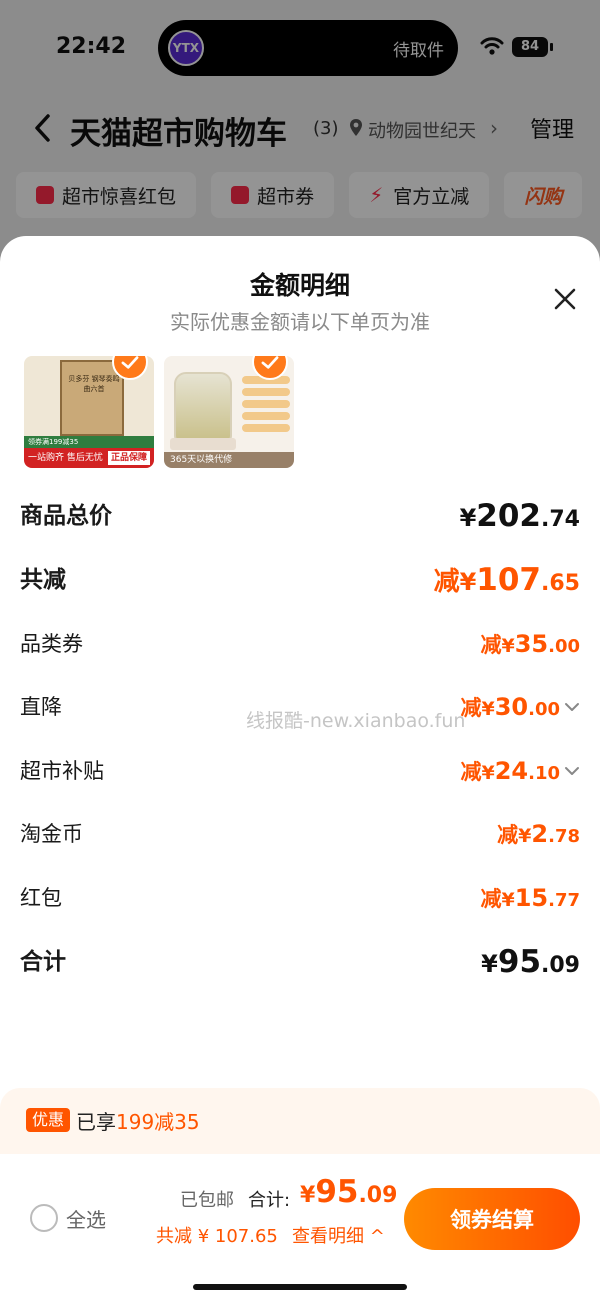 The height and width of the screenshot is (1304, 600). What do you see at coordinates (203, 444) in the screenshot?
I see `kettle-base` at bounding box center [203, 444].